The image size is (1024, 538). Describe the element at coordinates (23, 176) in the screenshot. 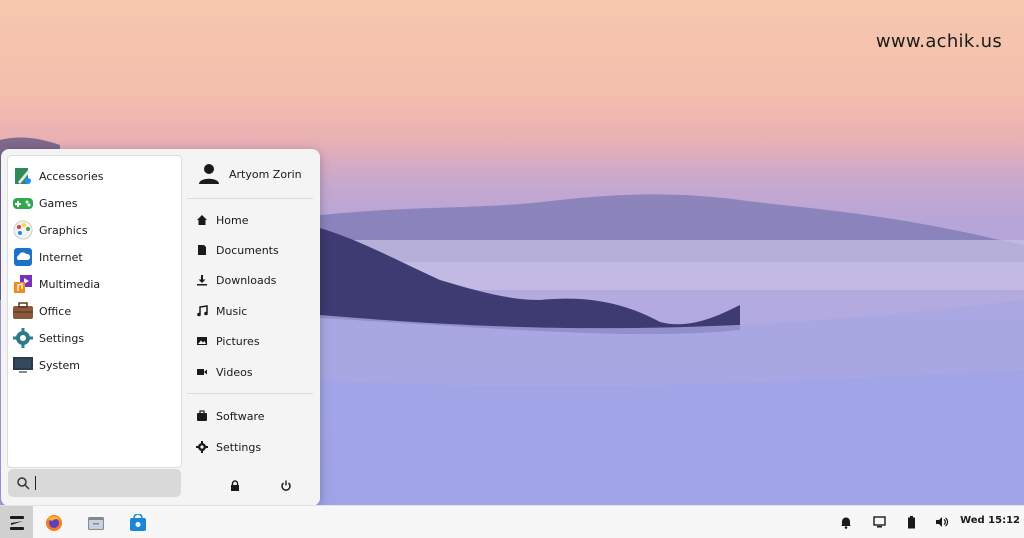

I see `accessories-icon` at that location.